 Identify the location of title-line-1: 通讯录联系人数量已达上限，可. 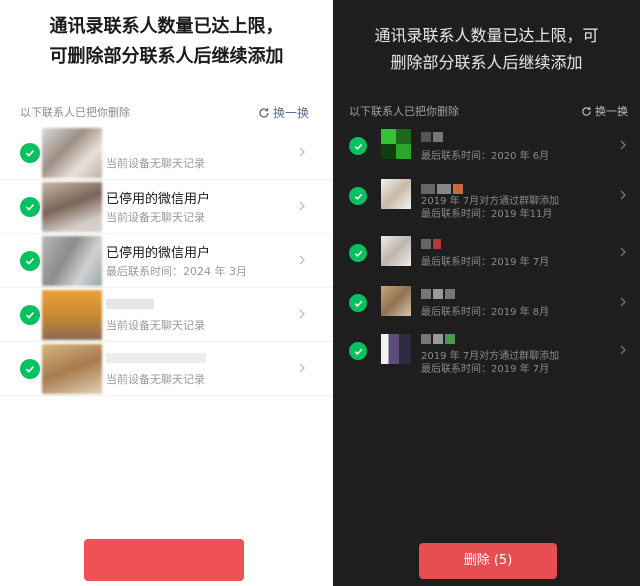
(486, 35).